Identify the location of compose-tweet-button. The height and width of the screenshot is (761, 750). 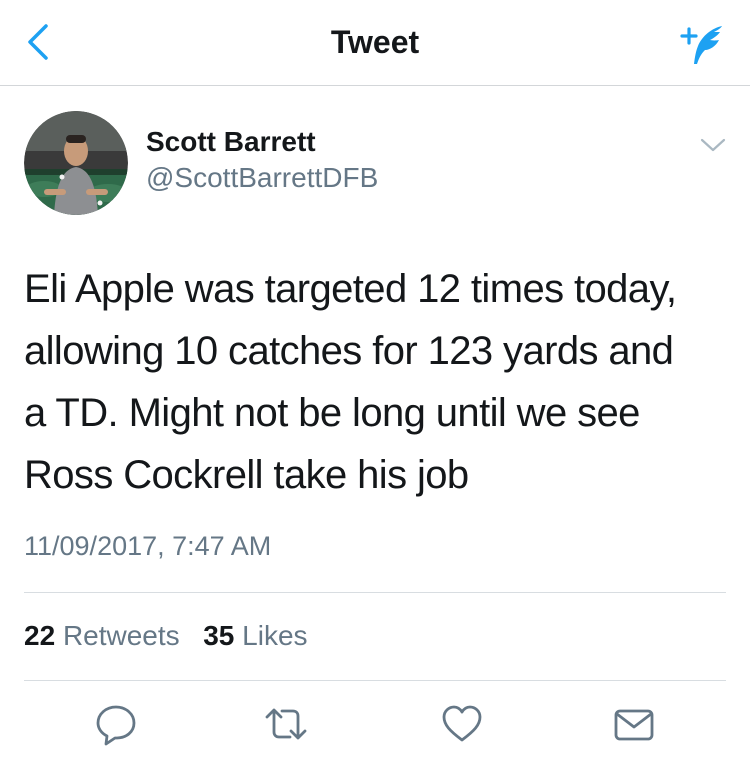
(701, 44).